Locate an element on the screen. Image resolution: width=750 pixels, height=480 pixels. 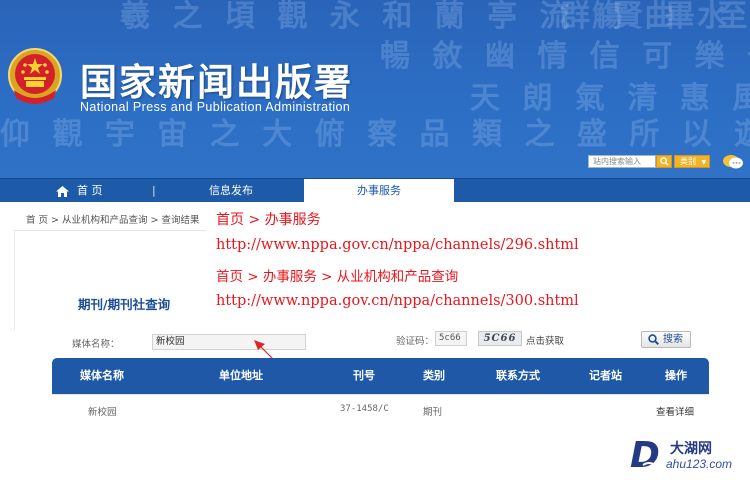
cell-category: 期刊 is located at coordinates (433, 412).